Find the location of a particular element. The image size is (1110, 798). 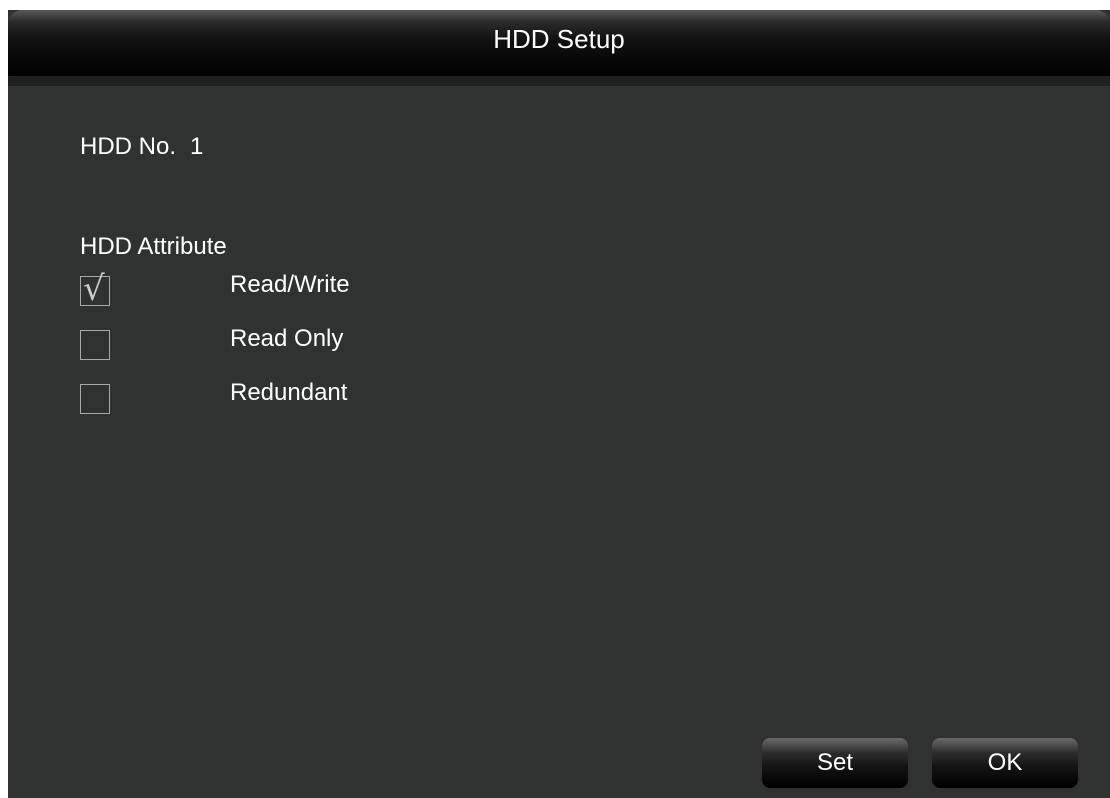

checkmark-icon: √ is located at coordinates (94, 289).